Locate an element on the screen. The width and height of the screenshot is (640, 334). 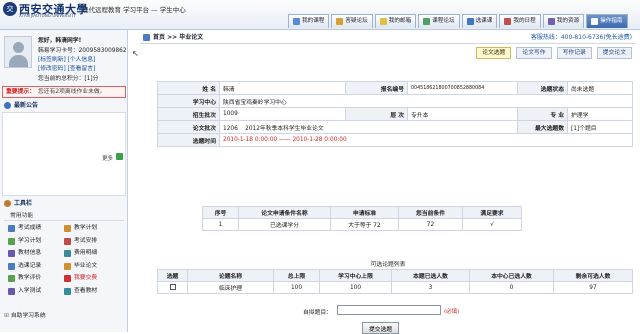
tool-thesis: 毕业论文 is located at coordinates (92, 266).